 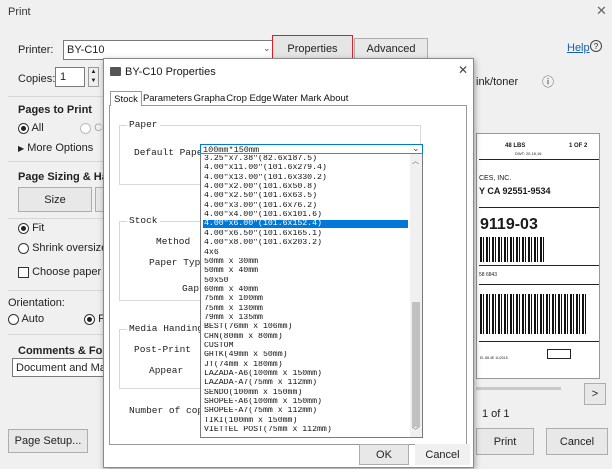 What do you see at coordinates (305, 158) in the screenshot?
I see `paper-option: 3.25"x7.38"(82.6x187.5)` at bounding box center [305, 158].